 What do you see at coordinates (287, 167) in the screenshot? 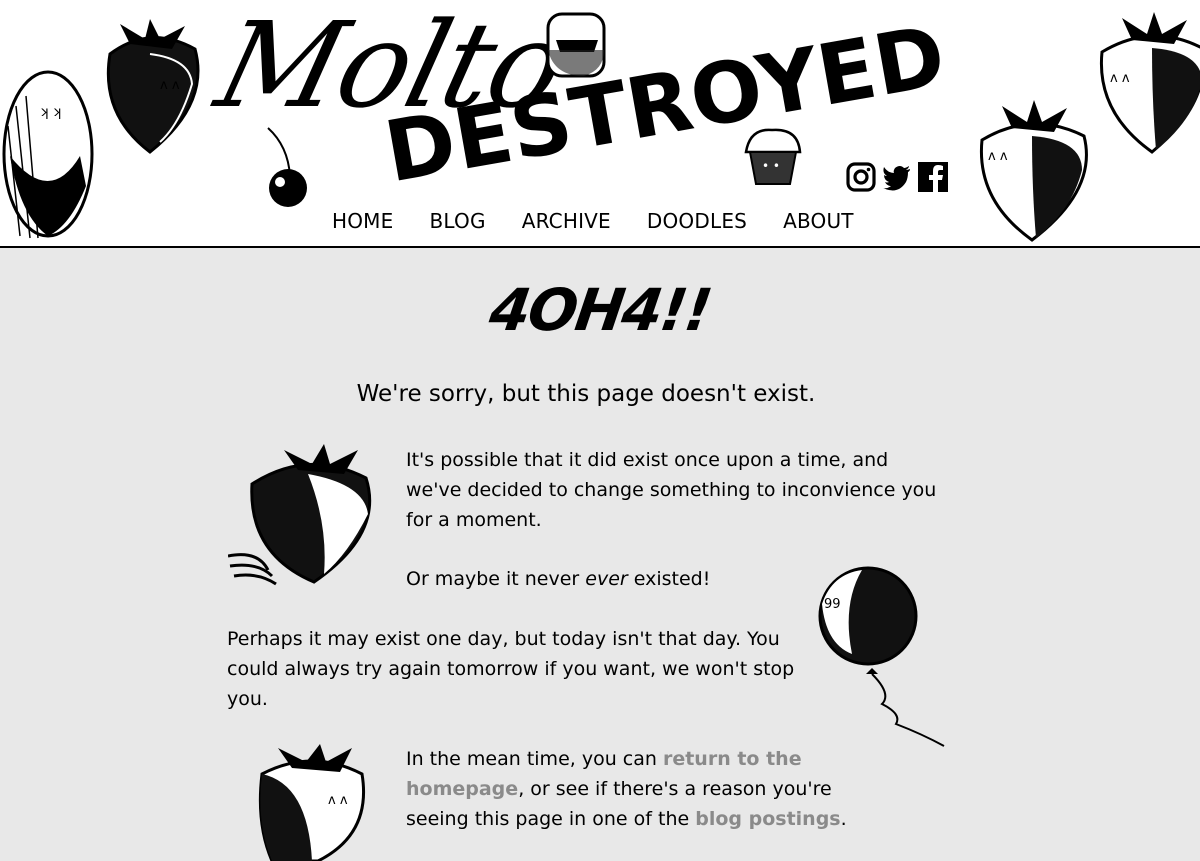
I see `cherry-doodle` at bounding box center [287, 167].